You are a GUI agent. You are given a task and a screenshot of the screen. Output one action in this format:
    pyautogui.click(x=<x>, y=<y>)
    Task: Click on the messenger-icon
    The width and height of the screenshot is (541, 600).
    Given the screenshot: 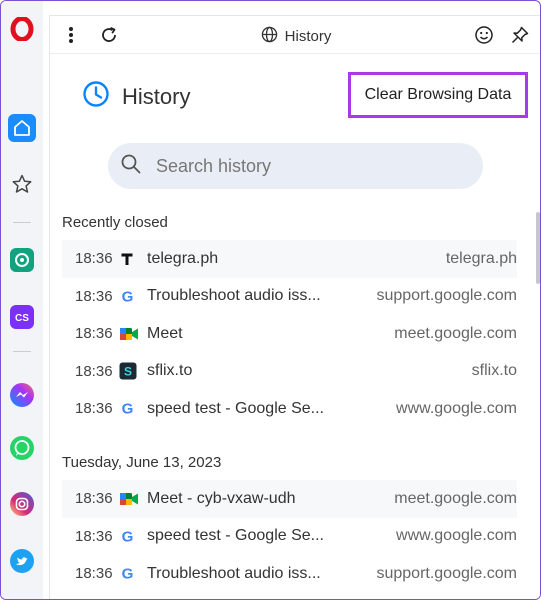 What is the action you would take?
    pyautogui.click(x=22, y=395)
    